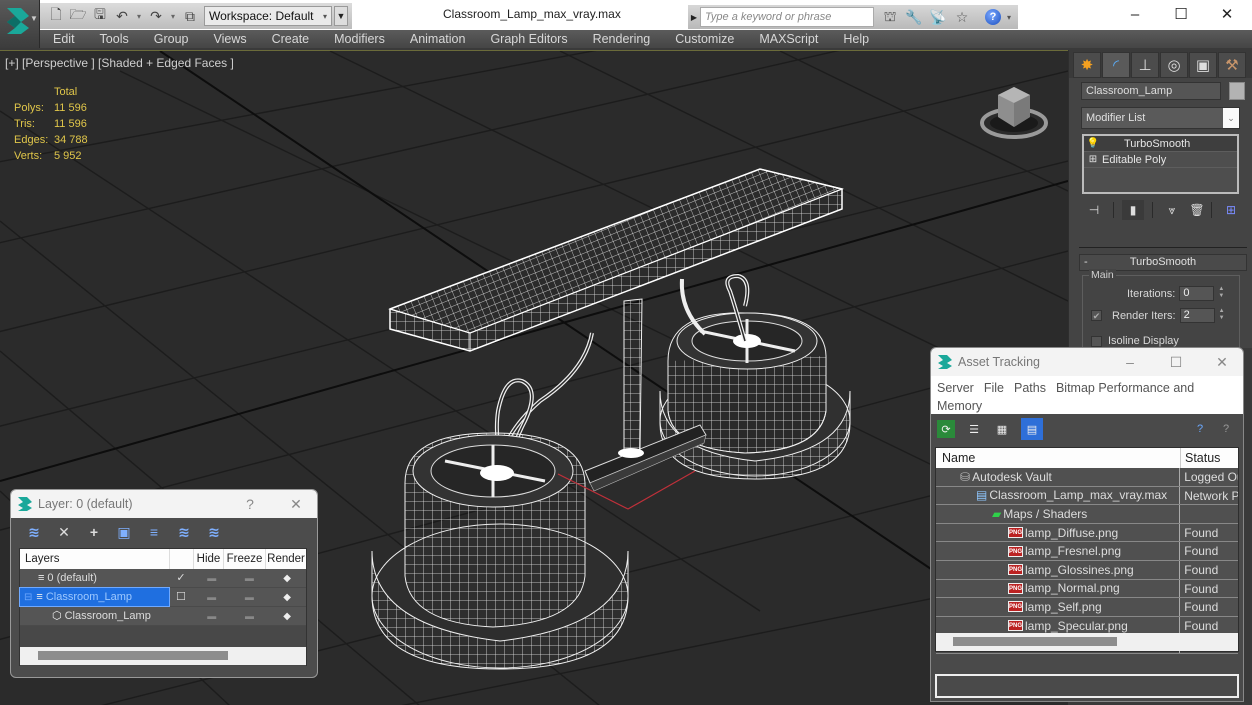 The width and height of the screenshot is (1252, 705). What do you see at coordinates (938, 17) in the screenshot?
I see `satellite-icon: 📡` at bounding box center [938, 17].